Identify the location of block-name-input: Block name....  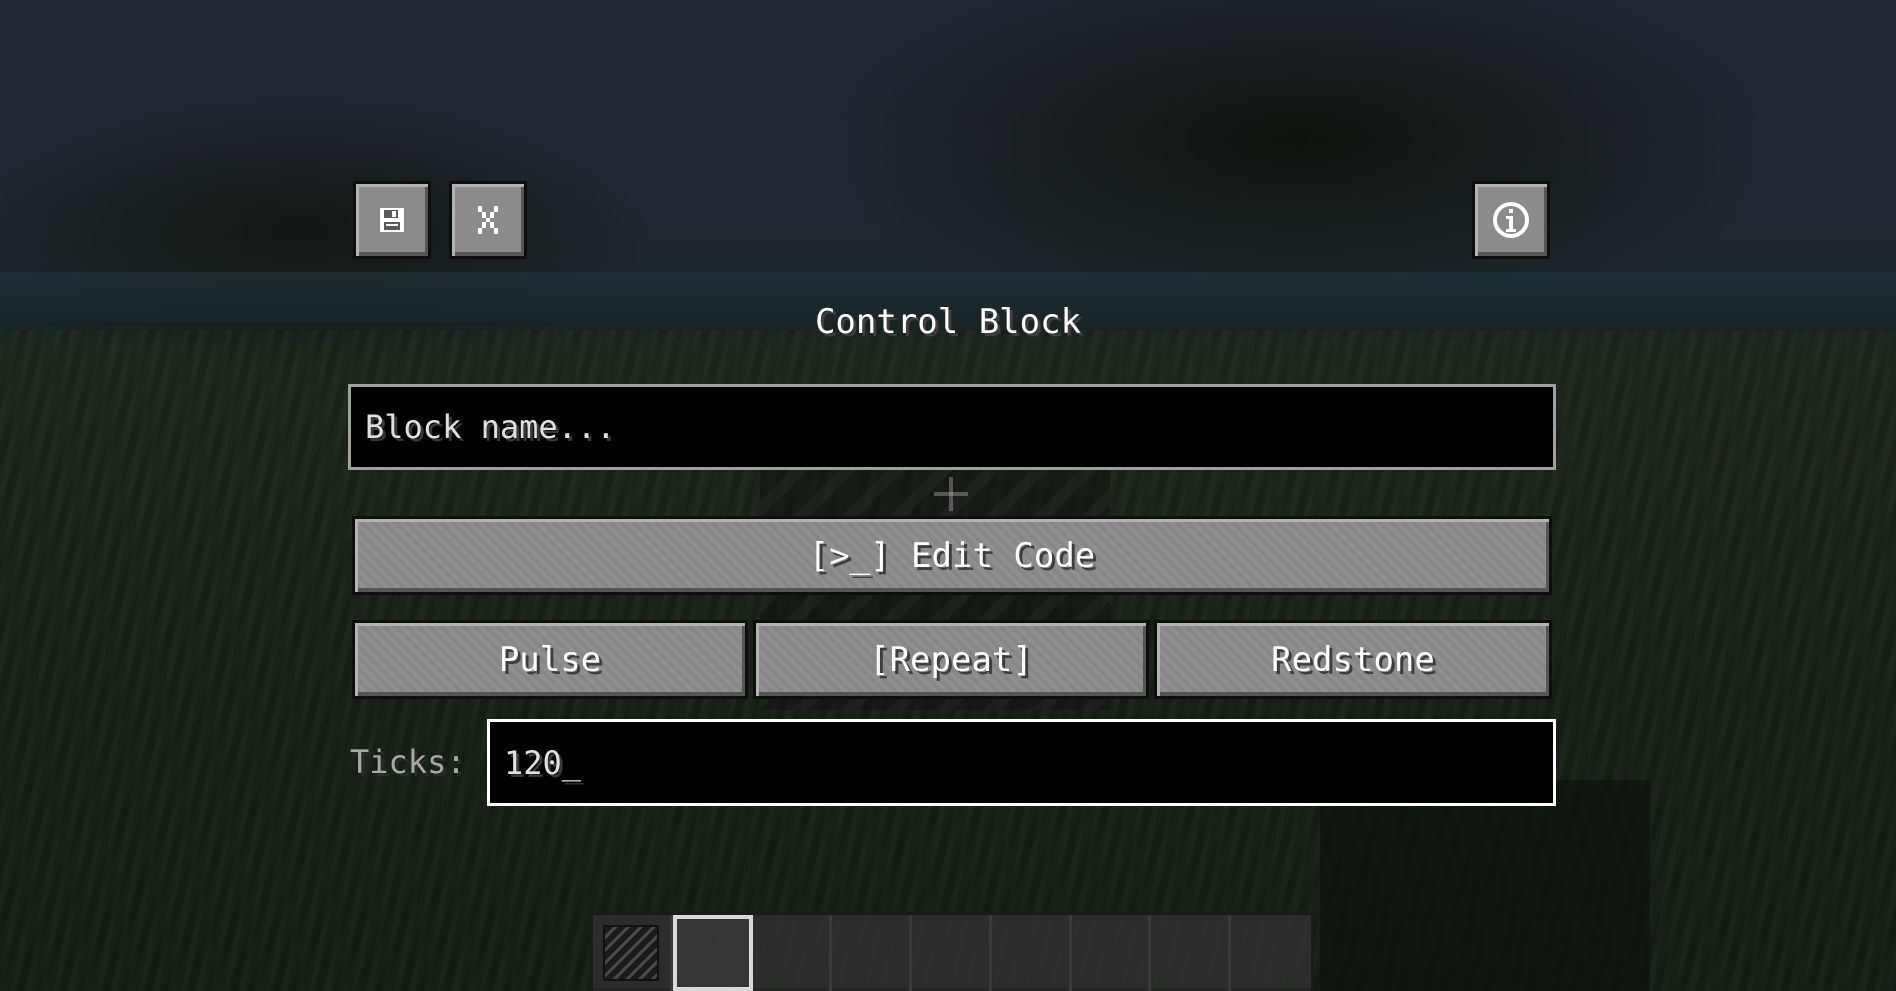
(952, 427).